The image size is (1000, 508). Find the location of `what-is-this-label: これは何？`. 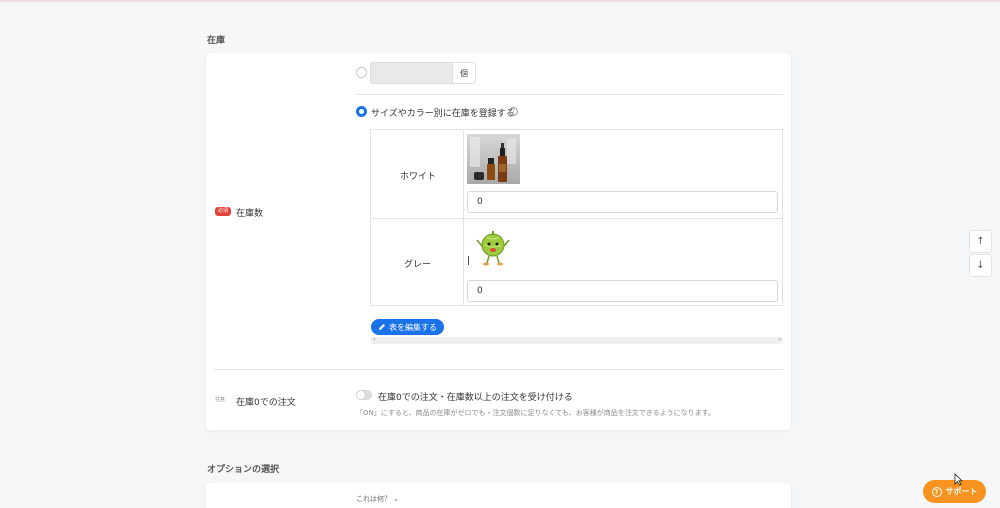

what-is-this-label: これは何？ is located at coordinates (373, 499).